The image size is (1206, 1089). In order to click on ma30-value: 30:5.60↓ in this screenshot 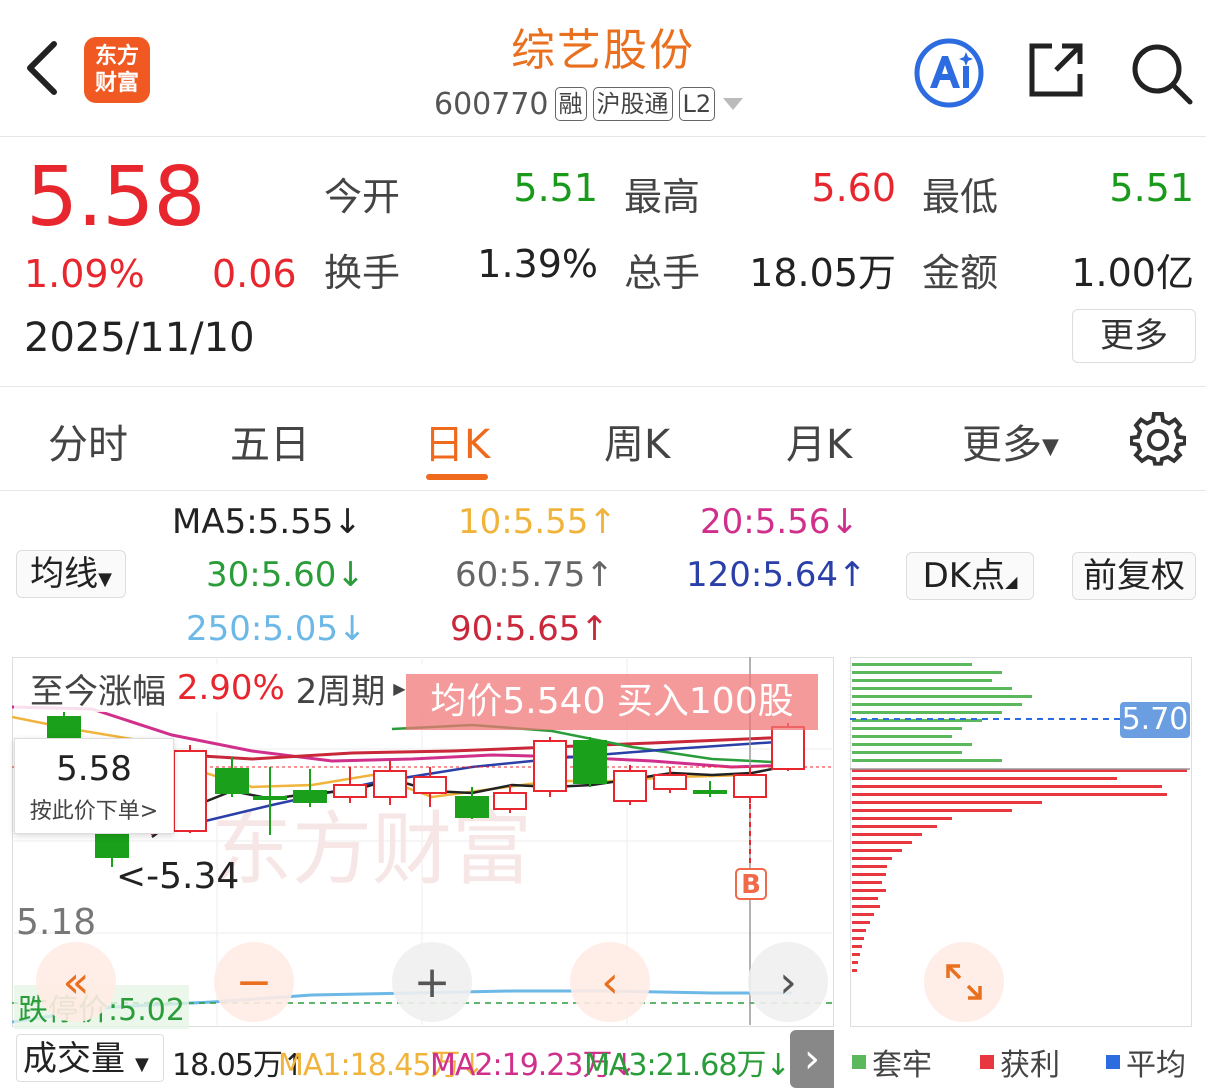, I will do `click(285, 575)`.